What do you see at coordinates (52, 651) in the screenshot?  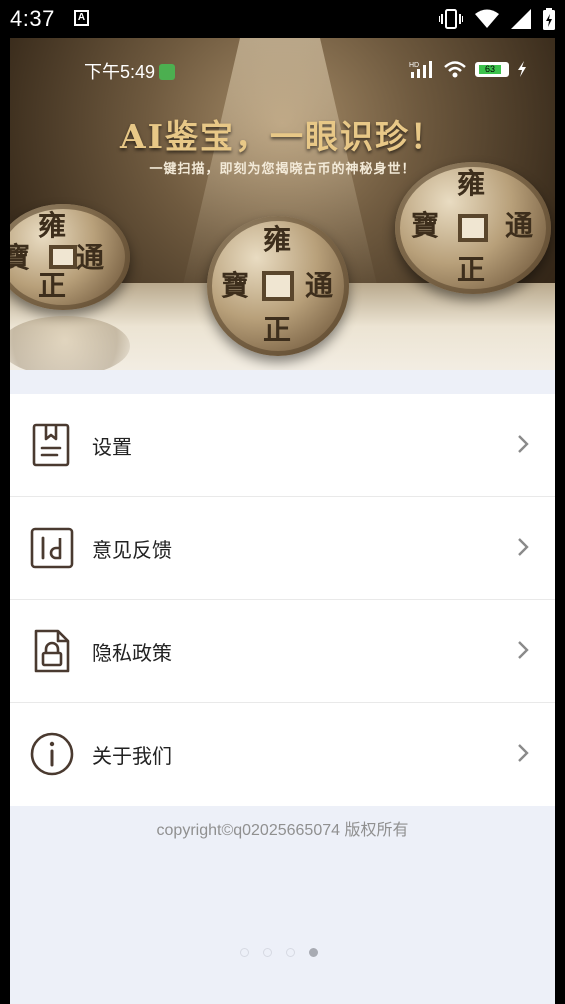 I see `privacy-lock-icon` at bounding box center [52, 651].